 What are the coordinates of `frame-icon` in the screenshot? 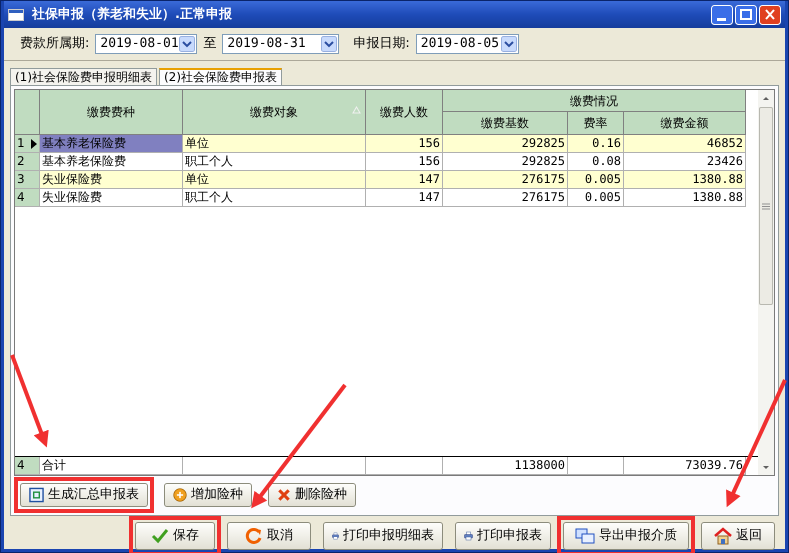 It's located at (36, 495).